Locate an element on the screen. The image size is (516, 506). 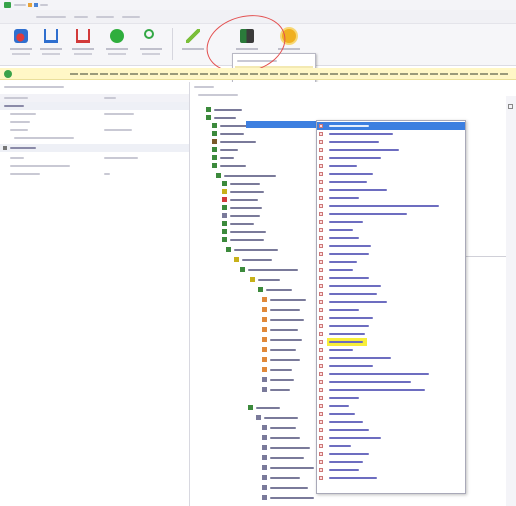
tree-scrollbar is located at coordinates (511, 301).